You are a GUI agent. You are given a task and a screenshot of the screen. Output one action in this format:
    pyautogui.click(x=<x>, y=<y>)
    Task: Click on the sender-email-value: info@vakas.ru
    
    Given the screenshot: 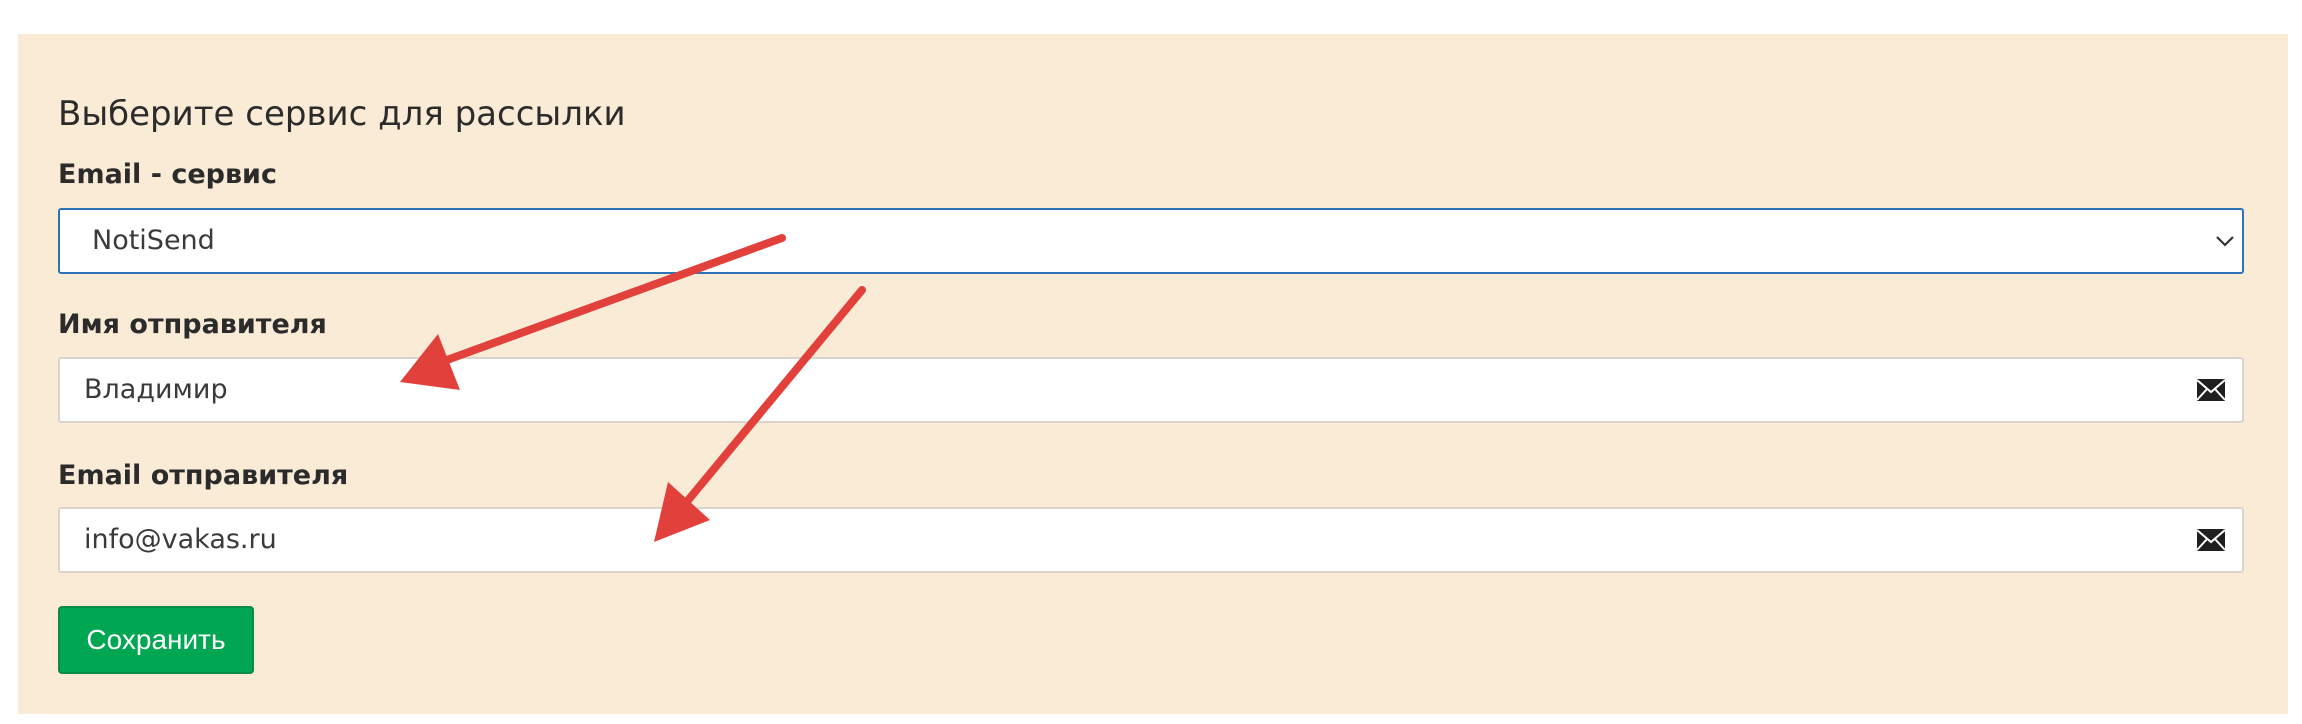 What is the action you would take?
    pyautogui.click(x=180, y=539)
    